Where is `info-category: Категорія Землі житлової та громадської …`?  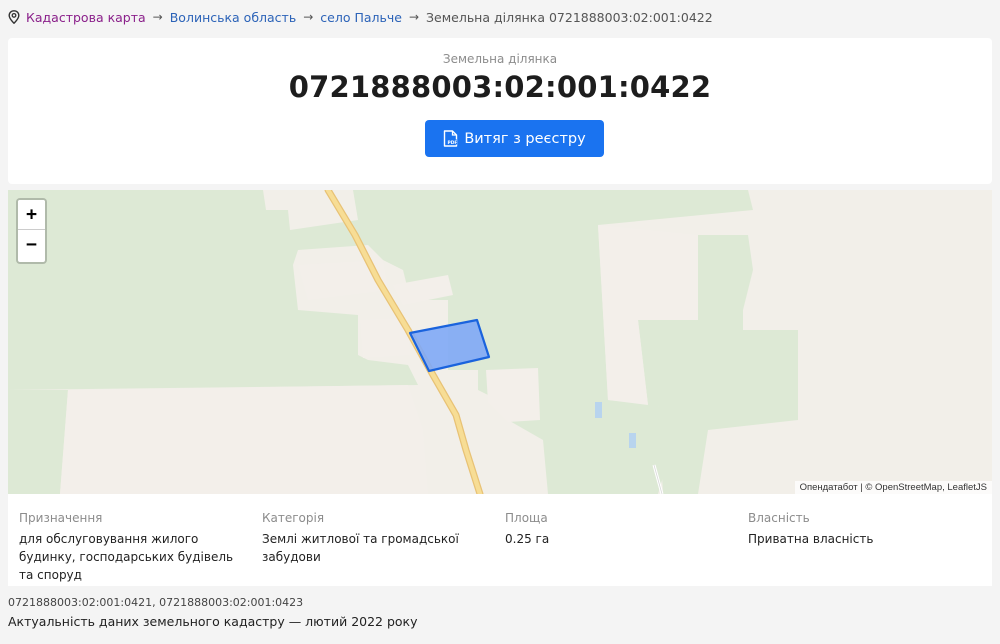
info-category: Категорія Землі житлової та громадської … is located at coordinates (379, 537).